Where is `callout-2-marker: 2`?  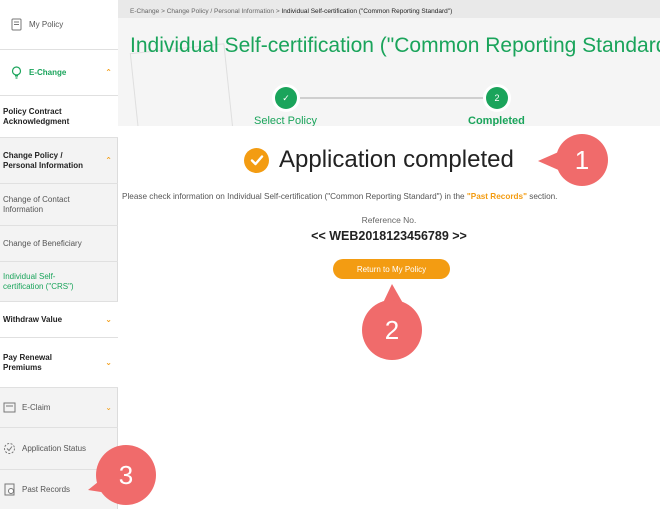 callout-2-marker: 2 is located at coordinates (392, 330).